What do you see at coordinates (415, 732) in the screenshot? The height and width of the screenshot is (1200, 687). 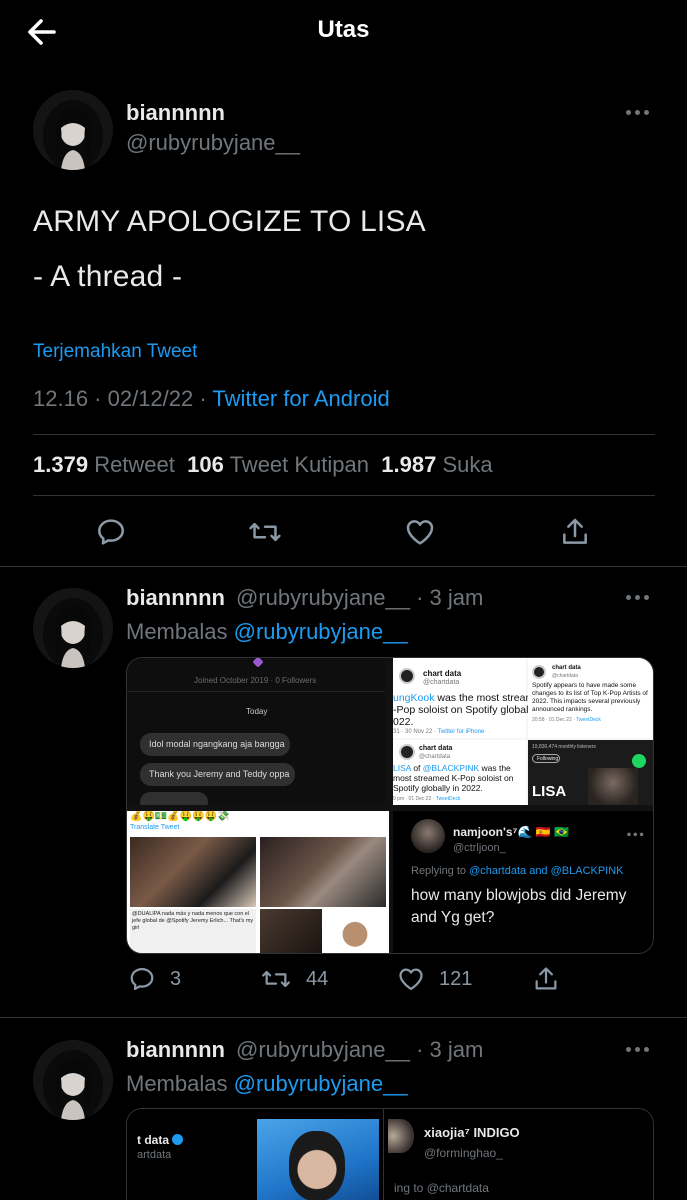 I see `text: 31 · 30 Nov 22 ·` at bounding box center [415, 732].